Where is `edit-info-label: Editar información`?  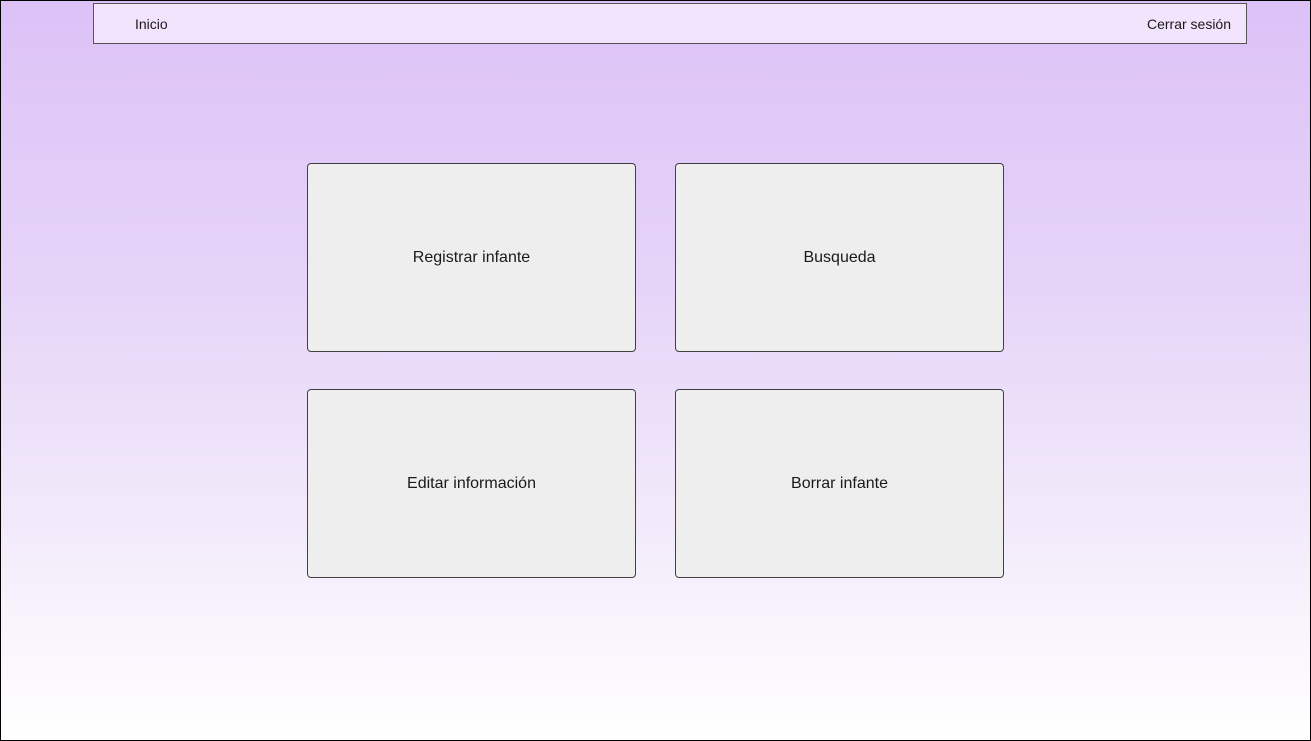 edit-info-label: Editar información is located at coordinates (471, 483).